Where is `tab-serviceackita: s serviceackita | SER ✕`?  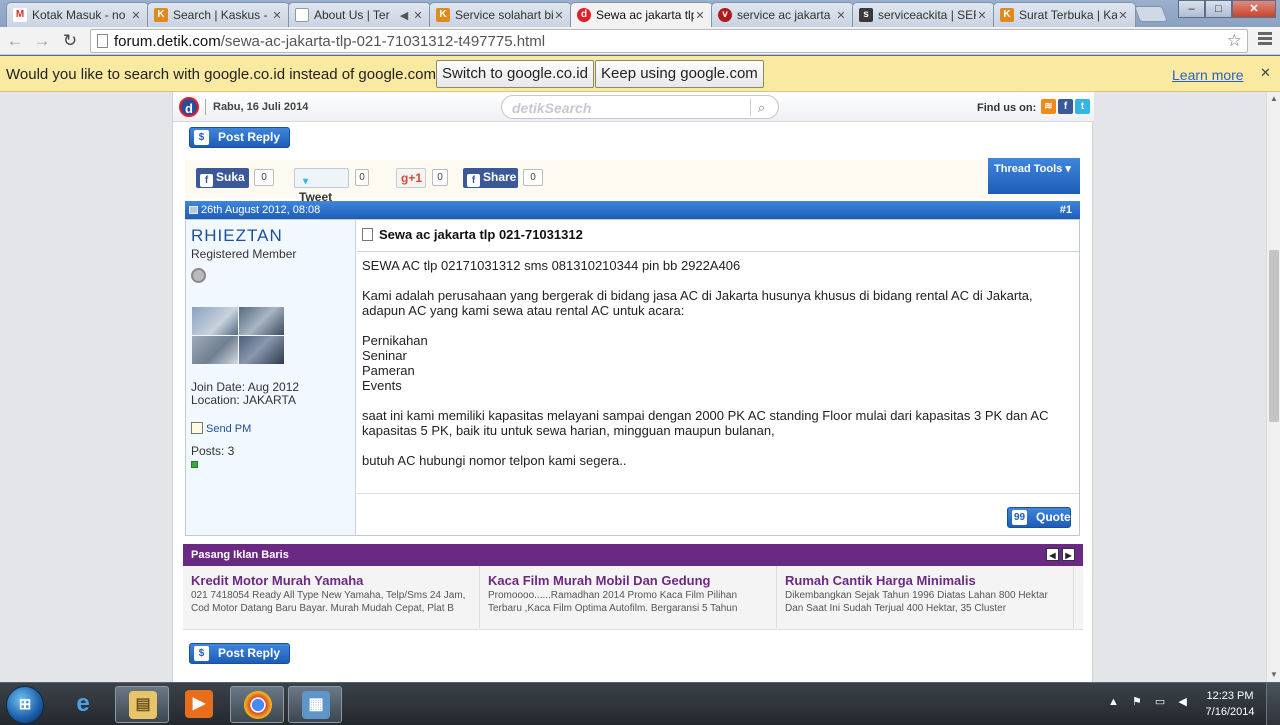 tab-serviceackita: s serviceackita | SER ✕ is located at coordinates (923, 14).